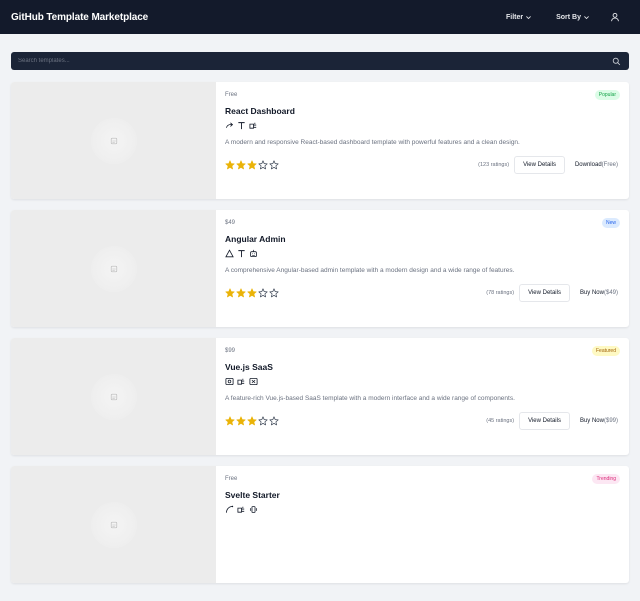  I want to click on vibrate-icon, so click(253, 509).